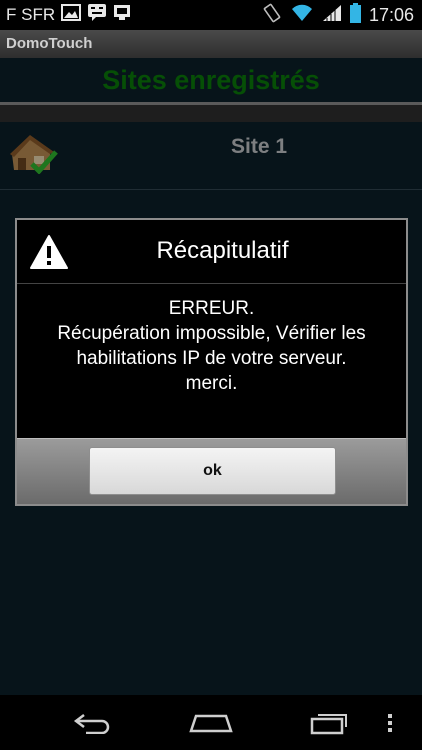 Image resolution: width=422 pixels, height=750 pixels. What do you see at coordinates (97, 15) in the screenshot?
I see `message-icon` at bounding box center [97, 15].